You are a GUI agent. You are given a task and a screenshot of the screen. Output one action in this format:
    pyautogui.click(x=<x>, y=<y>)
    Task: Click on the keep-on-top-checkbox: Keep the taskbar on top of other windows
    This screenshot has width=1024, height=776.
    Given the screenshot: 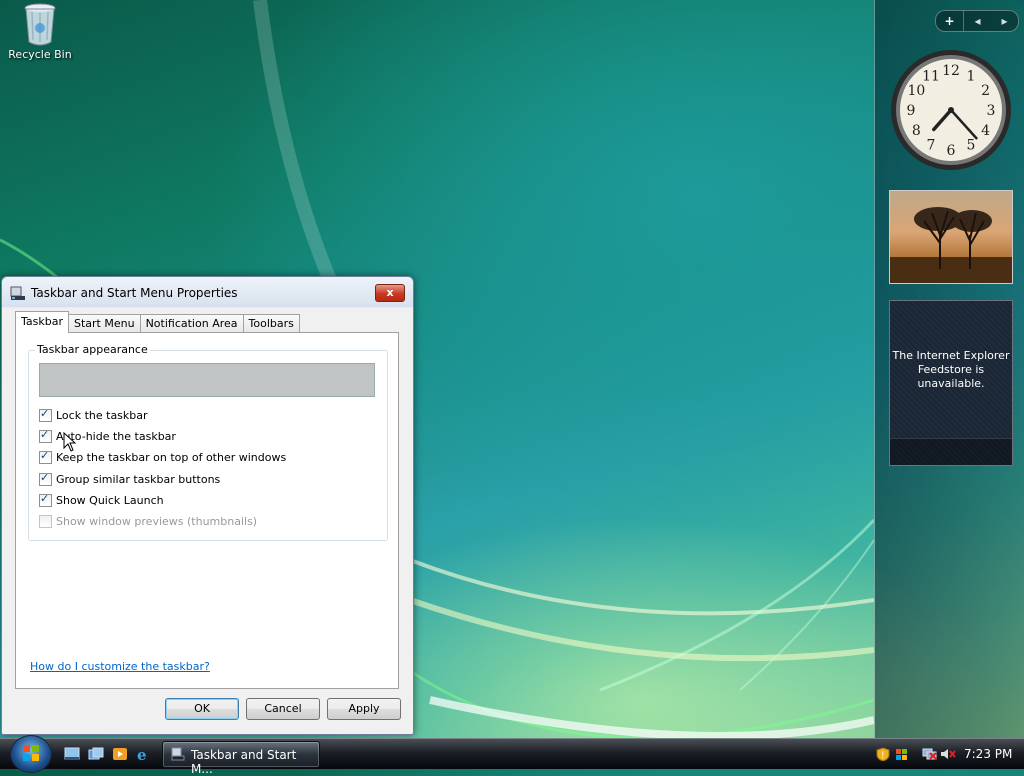 What is the action you would take?
    pyautogui.click(x=162, y=457)
    